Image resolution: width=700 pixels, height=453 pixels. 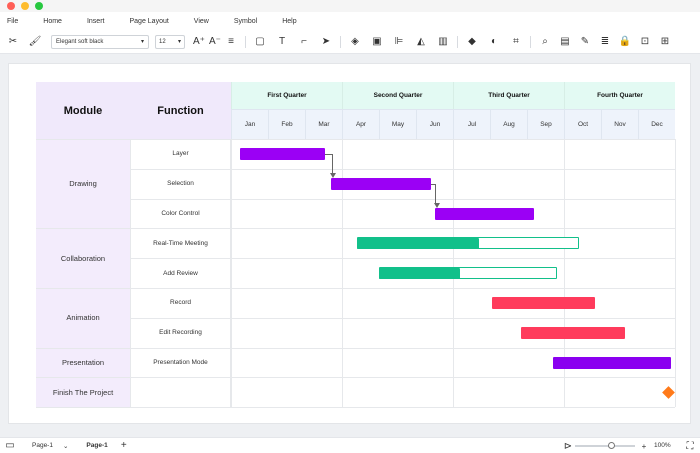 What do you see at coordinates (25, 6) in the screenshot?
I see `minimize-window-button` at bounding box center [25, 6].